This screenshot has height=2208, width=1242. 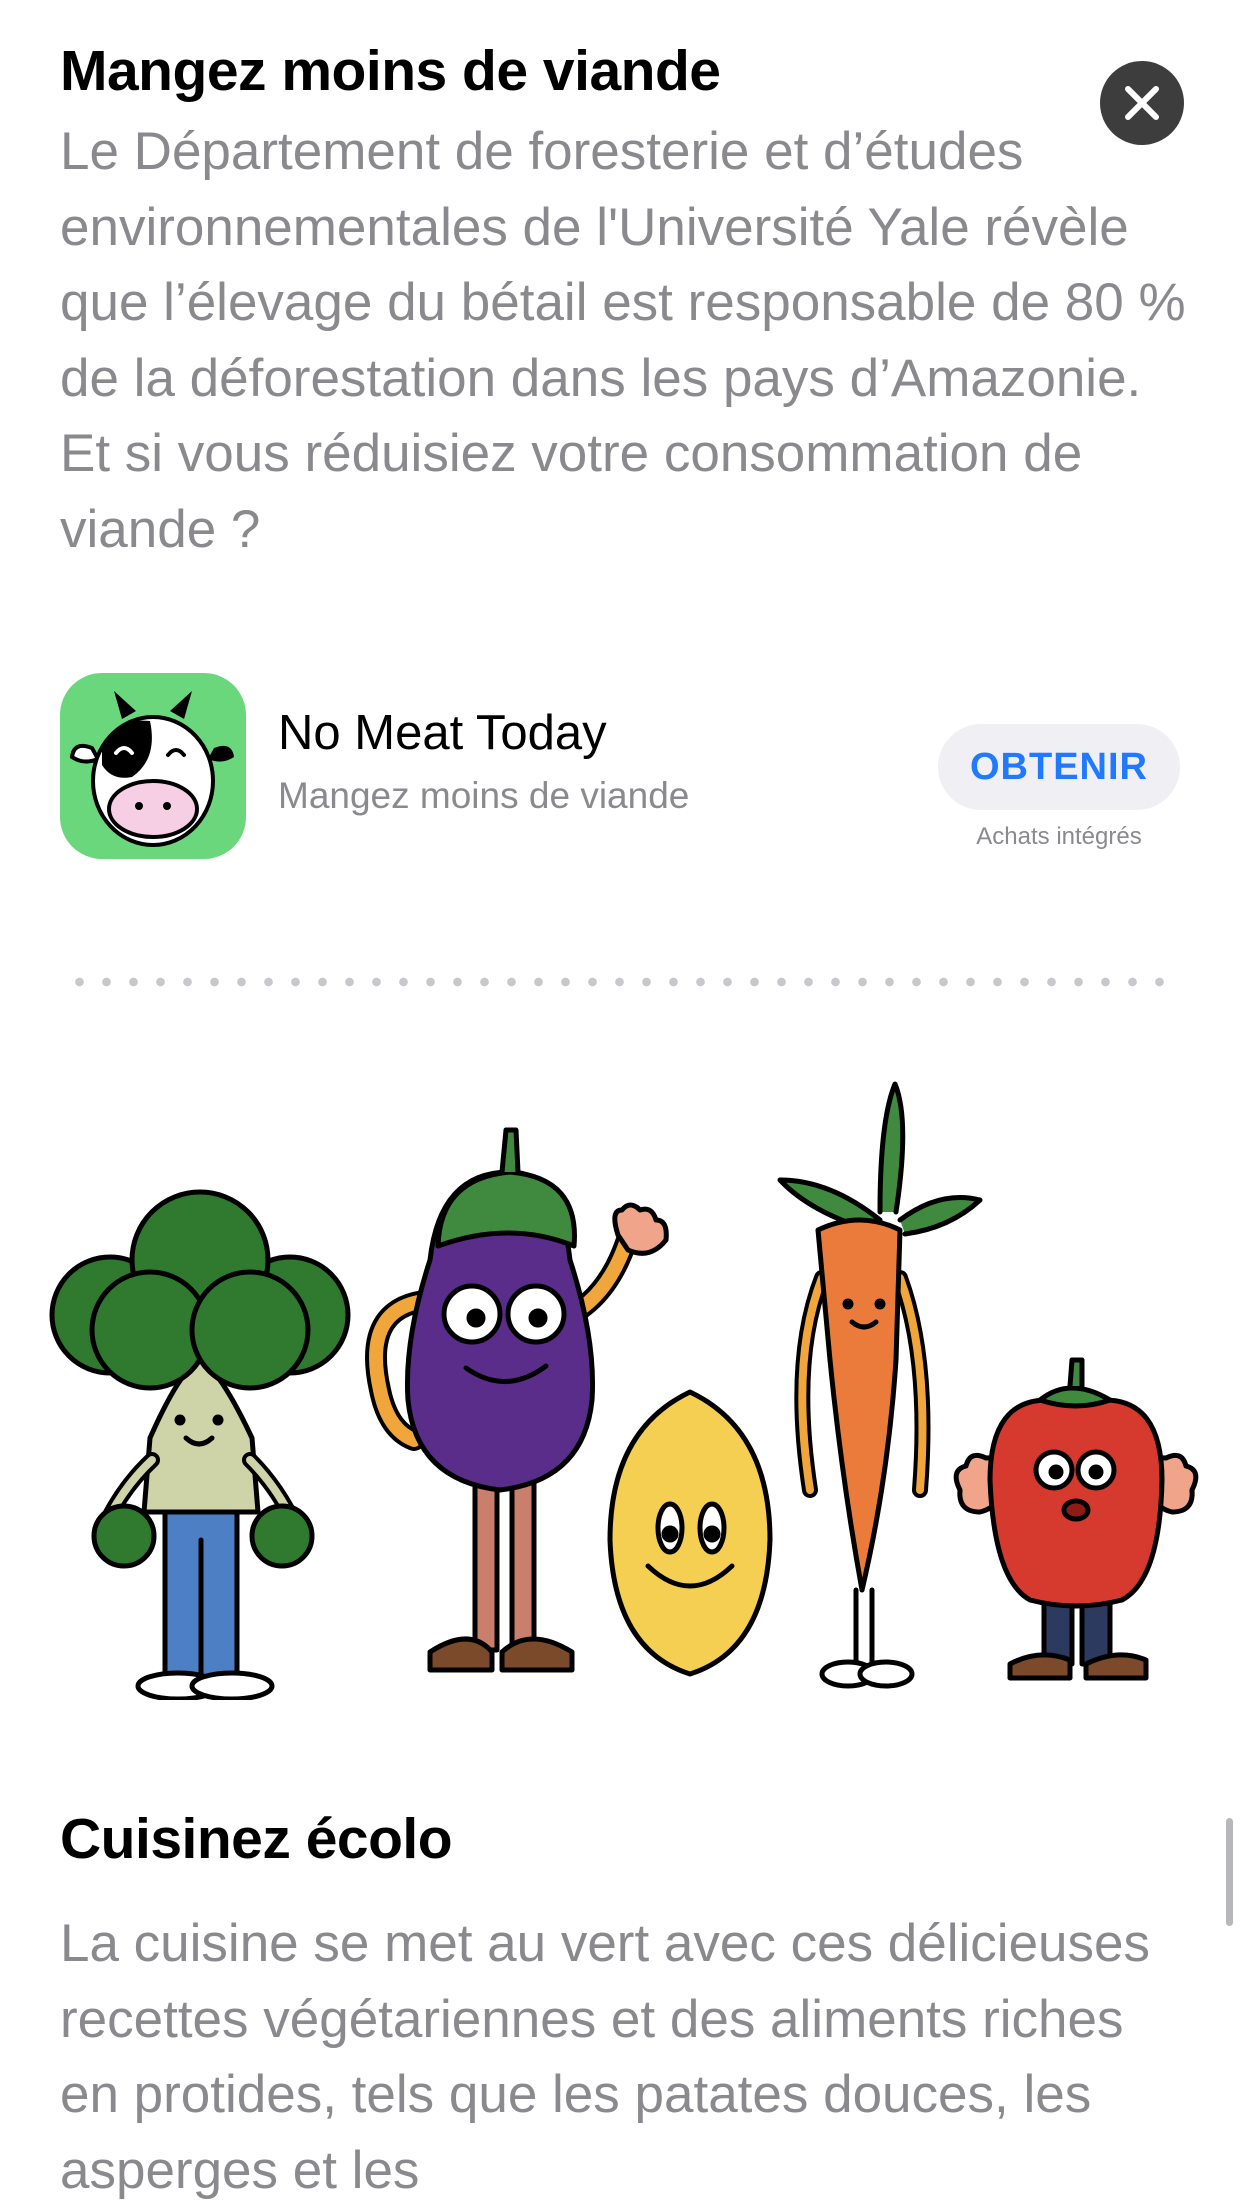 I want to click on close-button, so click(x=1142, y=103).